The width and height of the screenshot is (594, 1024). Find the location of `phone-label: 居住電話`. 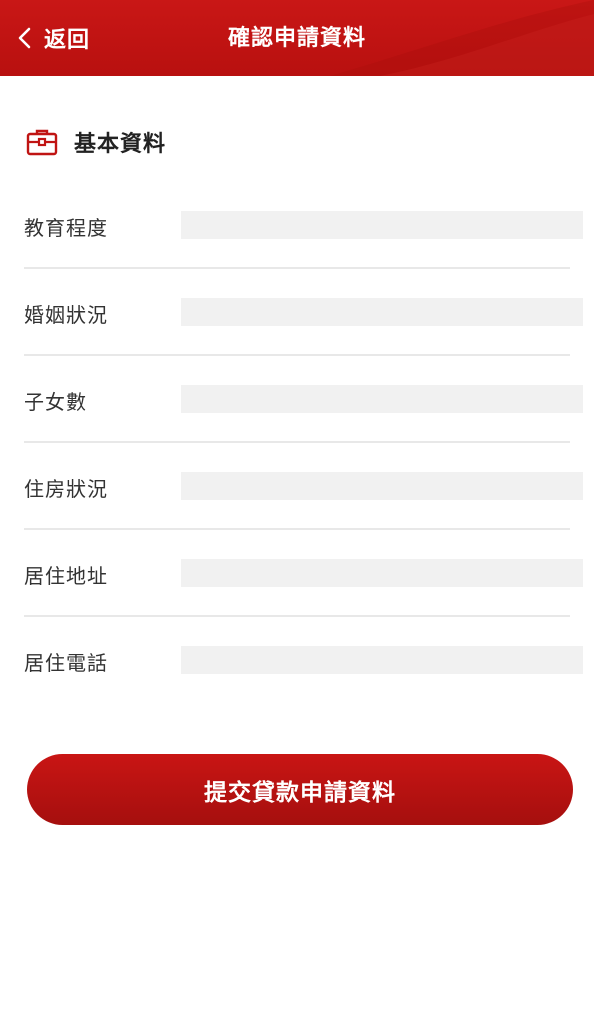

phone-label: 居住電話 is located at coordinates (66, 663).